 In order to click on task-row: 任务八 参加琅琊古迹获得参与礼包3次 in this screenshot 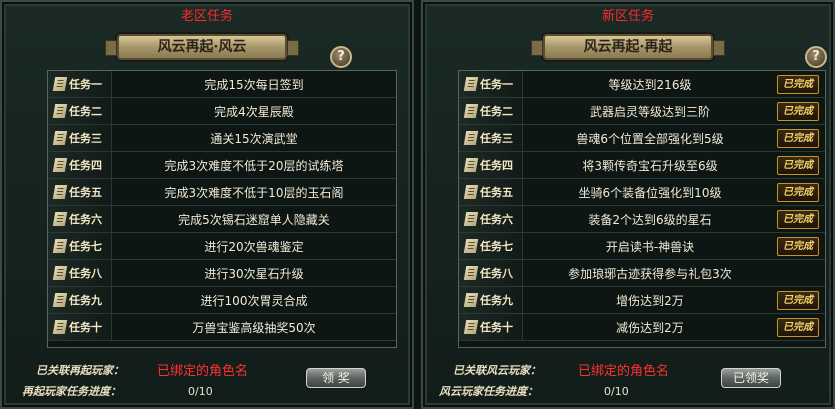, I will do `click(642, 273)`.